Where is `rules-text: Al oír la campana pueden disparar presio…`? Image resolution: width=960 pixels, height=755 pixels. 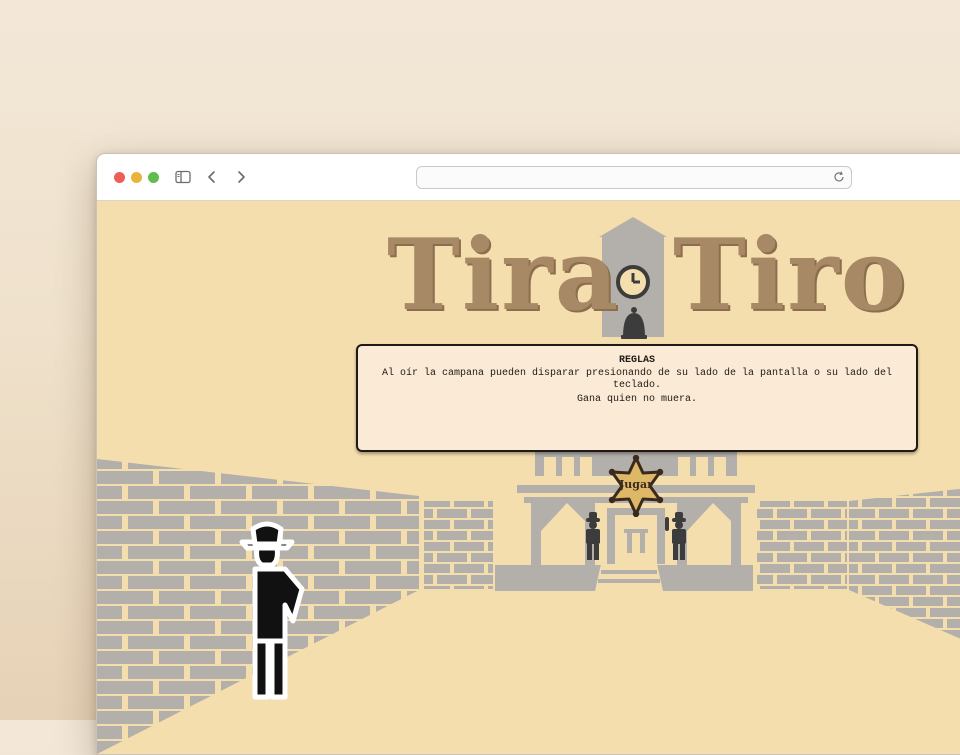
rules-text: Al oír la campana pueden disparar presio… is located at coordinates (637, 379).